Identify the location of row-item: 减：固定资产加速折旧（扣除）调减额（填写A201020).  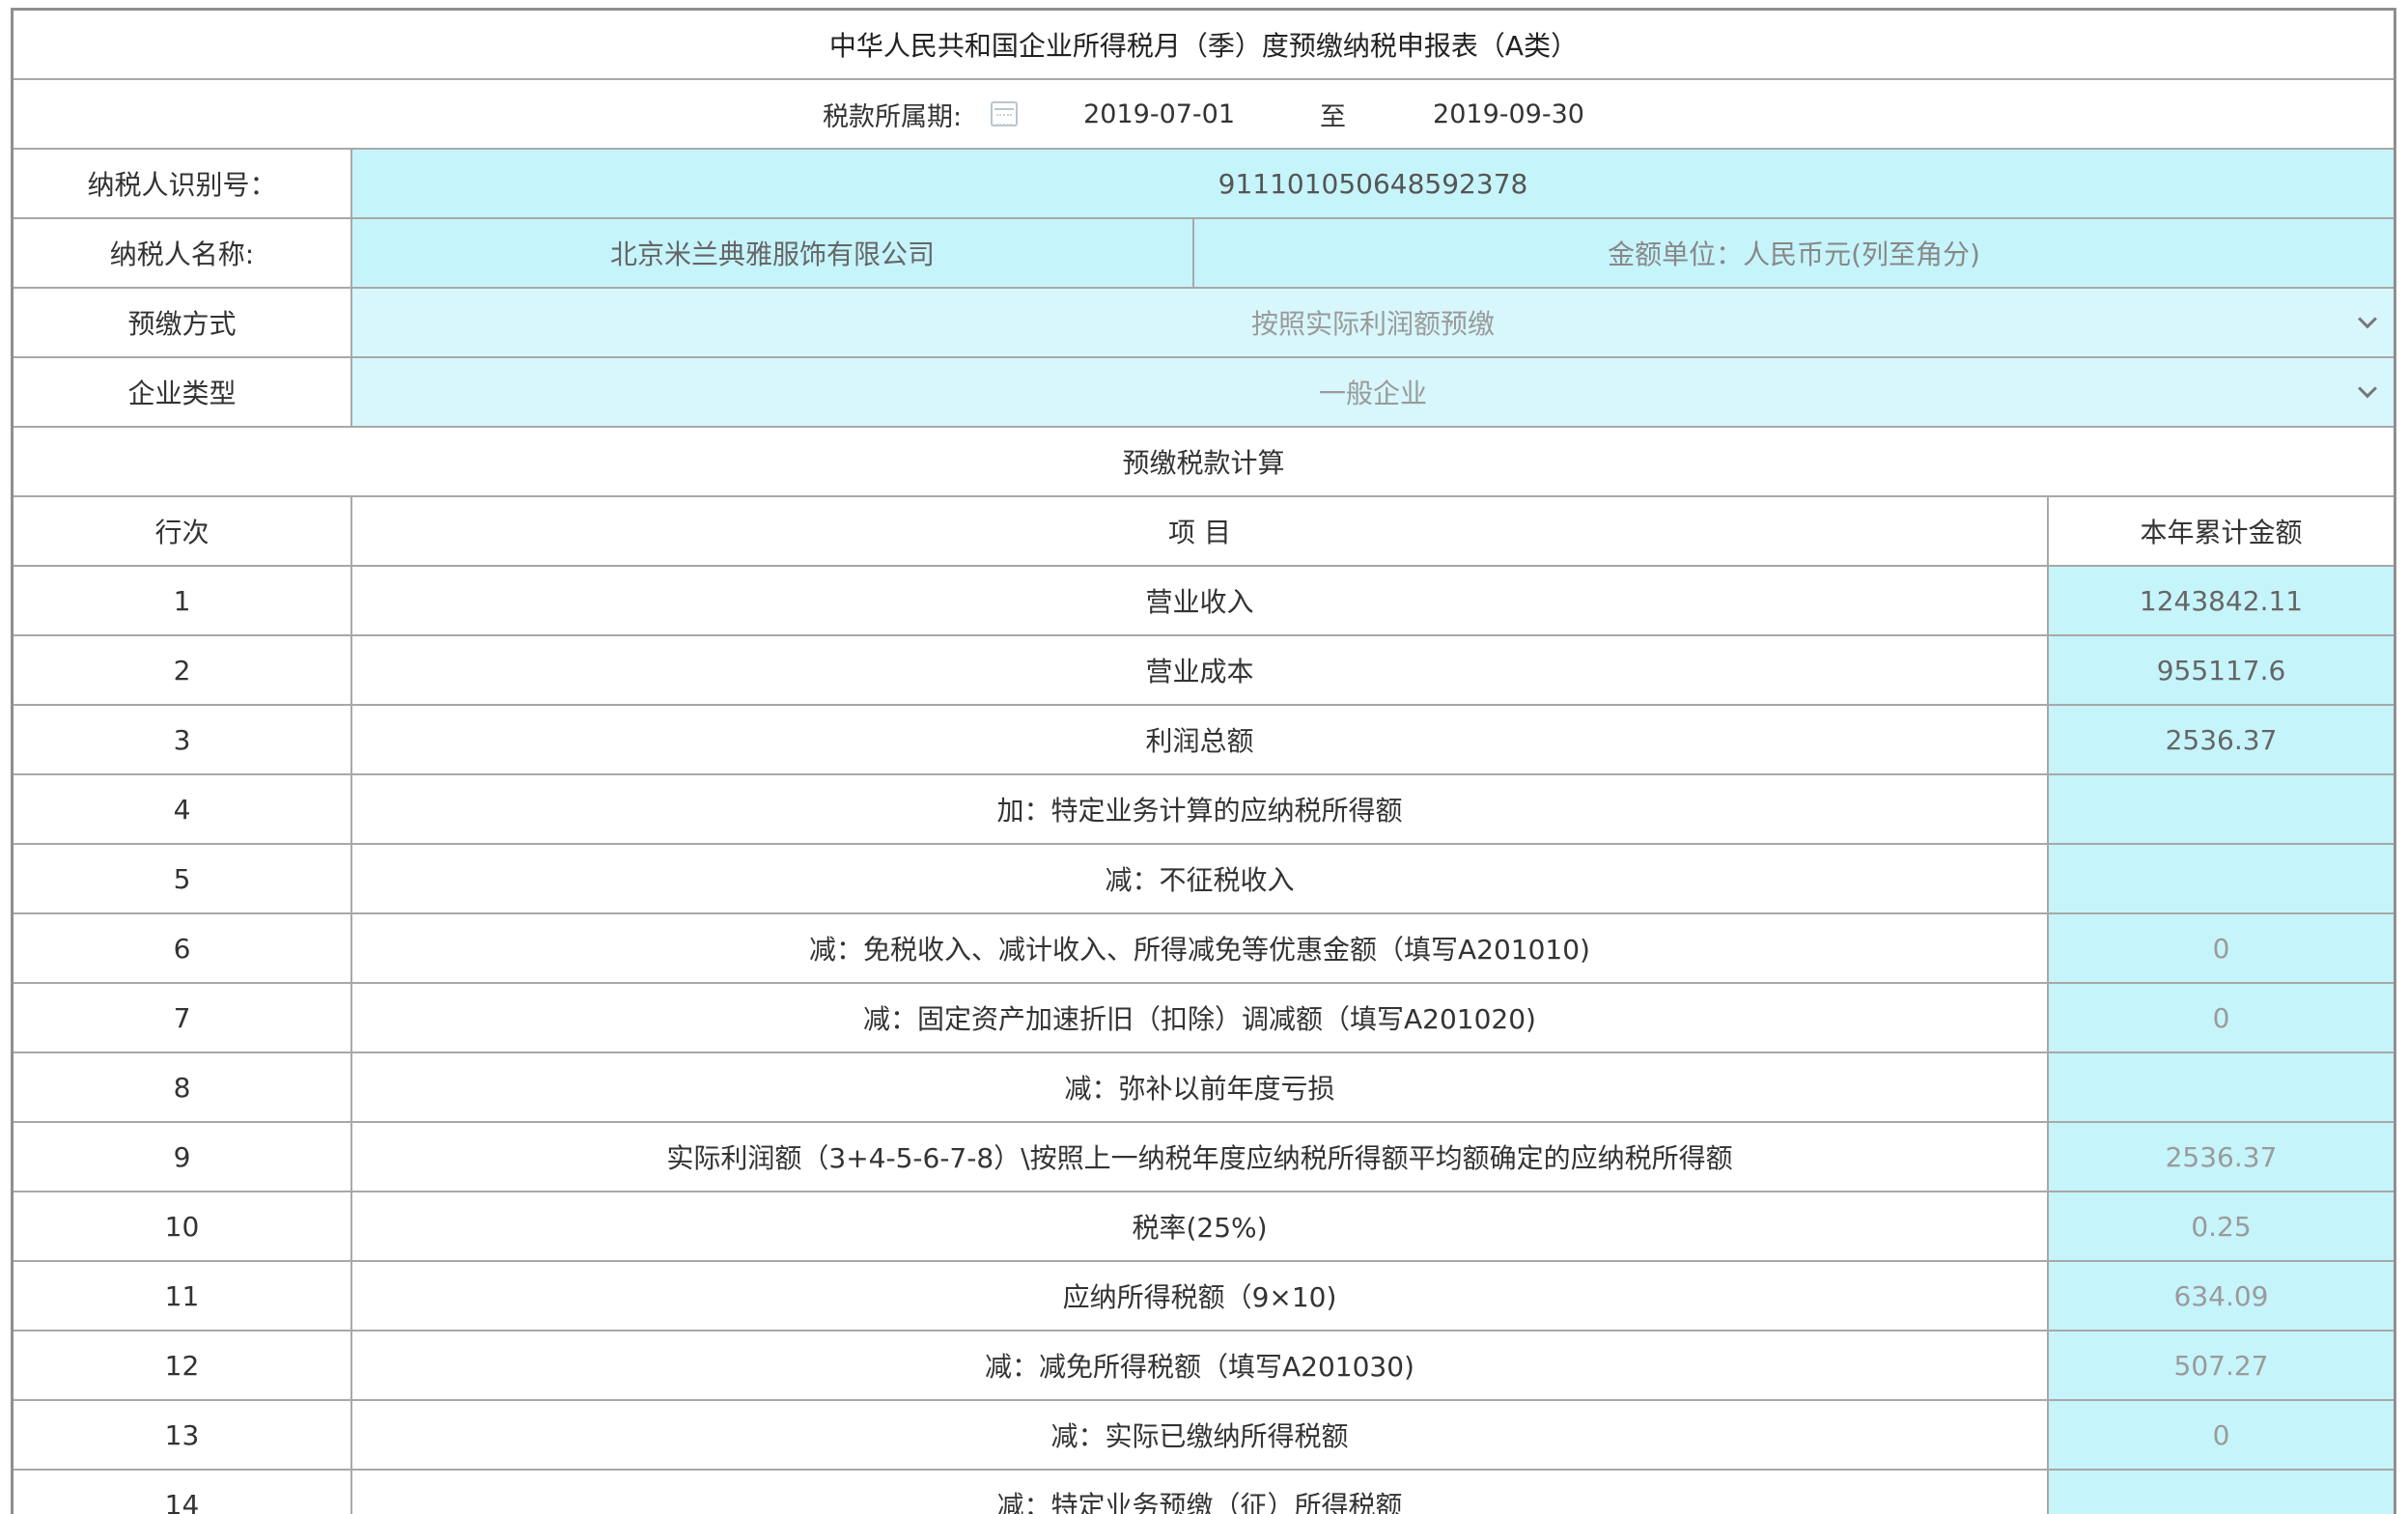
(1201, 1017).